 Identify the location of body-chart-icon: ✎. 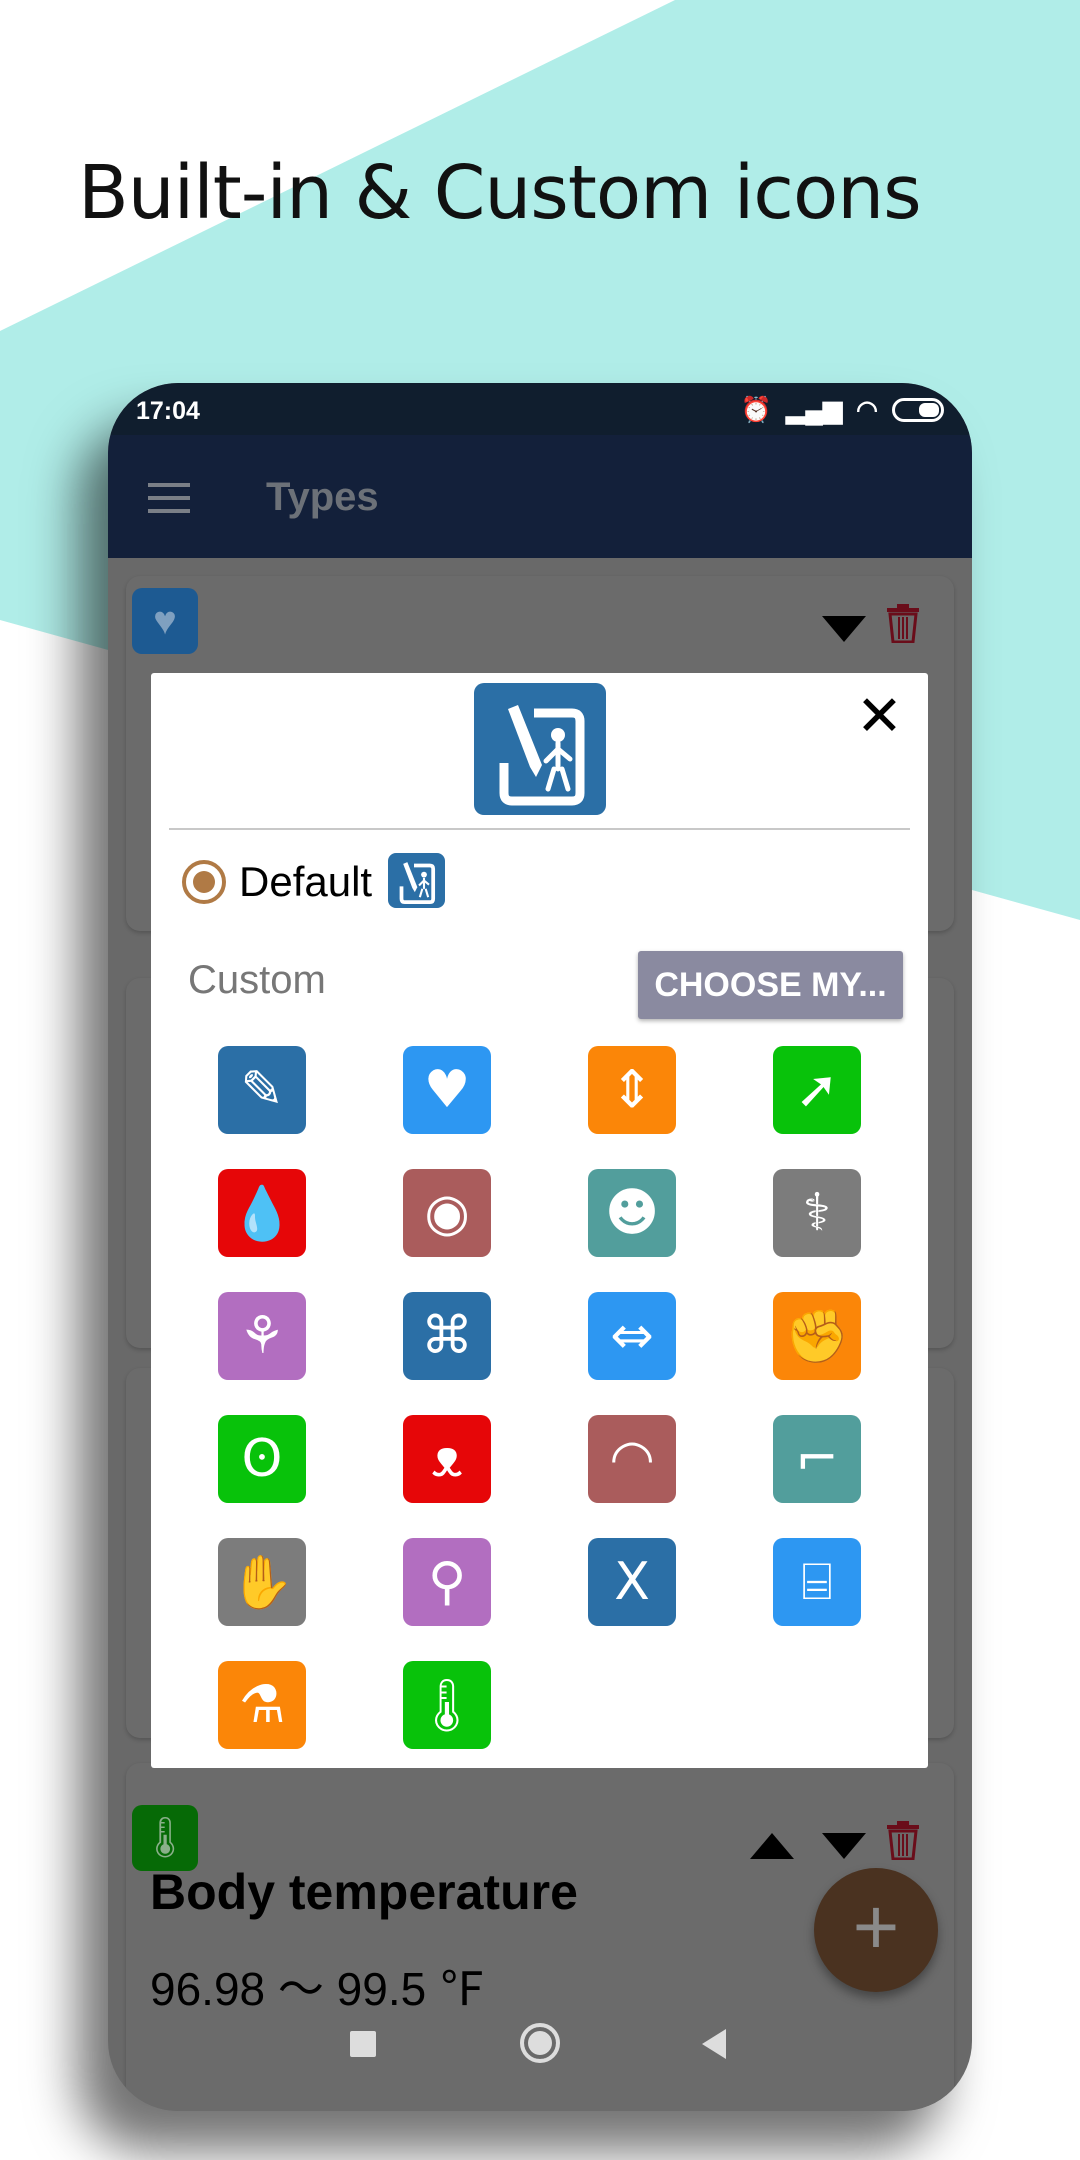
(262, 1090).